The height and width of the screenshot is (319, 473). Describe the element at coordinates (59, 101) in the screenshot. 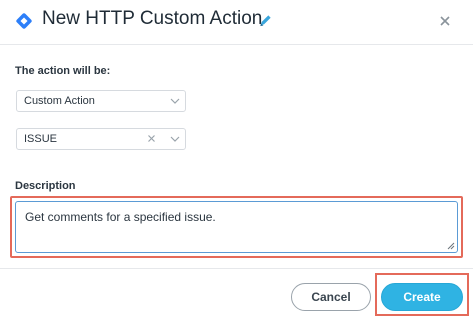

I see `action-type-value: Custom Action` at that location.